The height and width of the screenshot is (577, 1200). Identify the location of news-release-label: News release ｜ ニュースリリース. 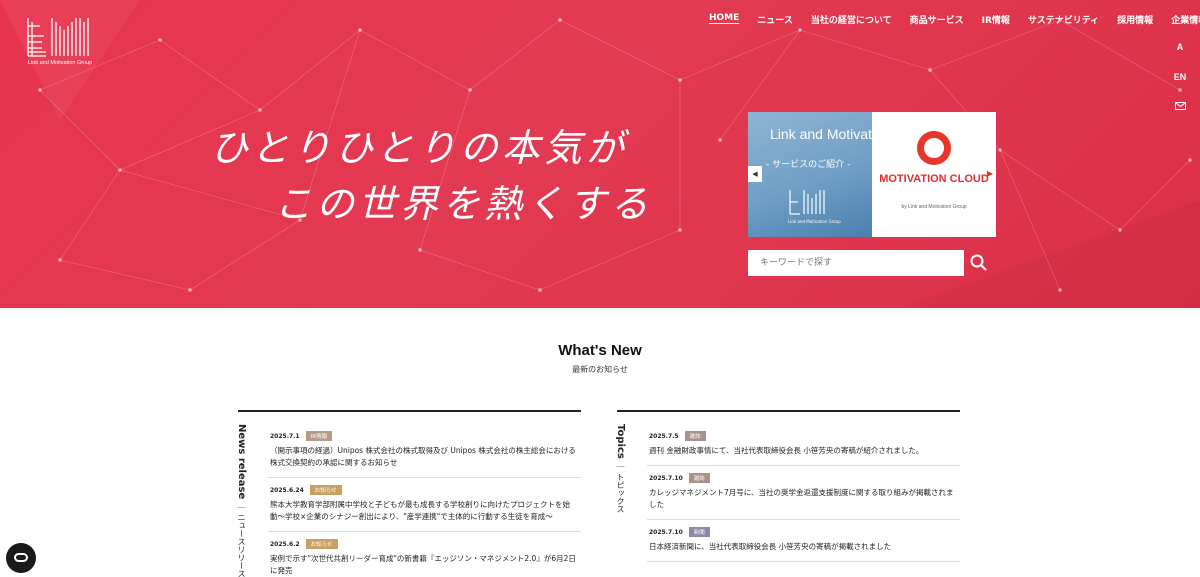
(241, 500).